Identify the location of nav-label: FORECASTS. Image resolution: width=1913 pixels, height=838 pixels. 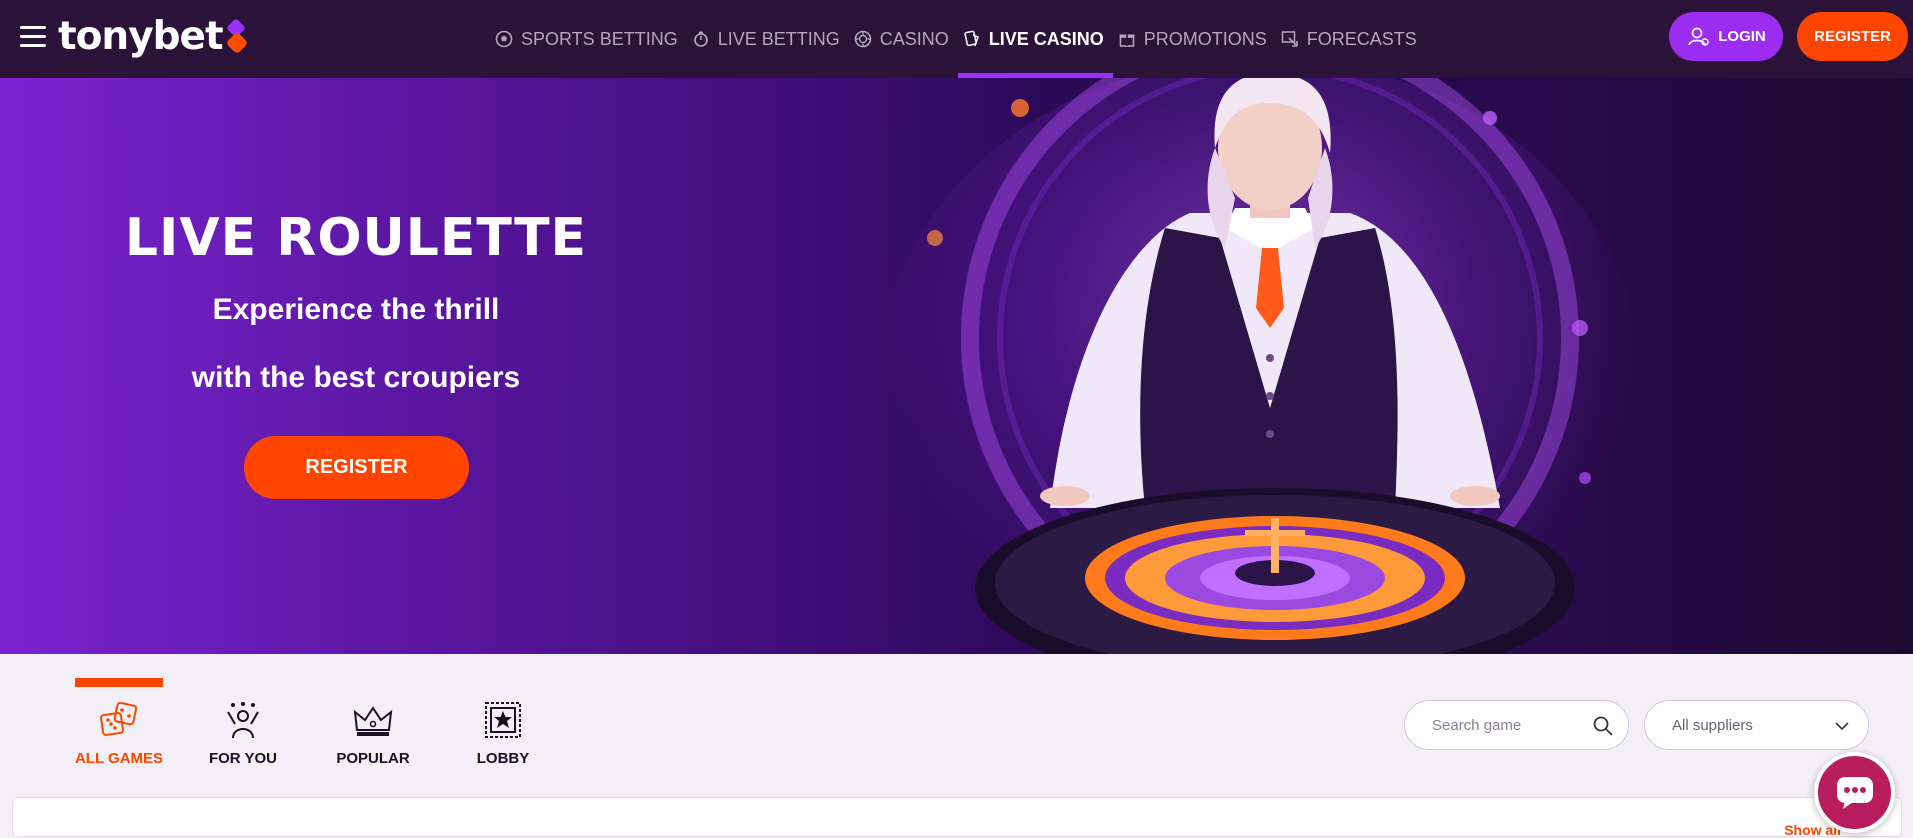
(1361, 38).